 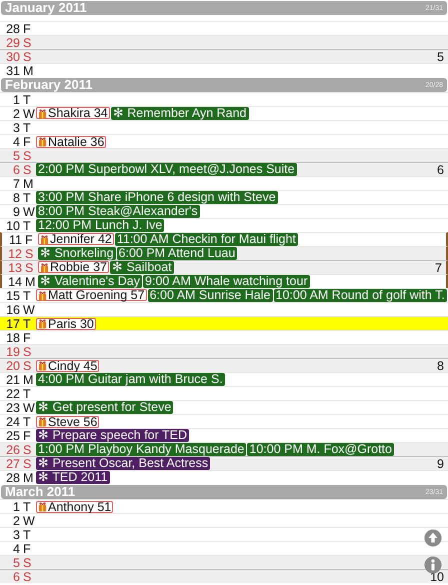 I want to click on event-chip: 3:00 PM Share iPhone 6 design with Steve, so click(x=157, y=197).